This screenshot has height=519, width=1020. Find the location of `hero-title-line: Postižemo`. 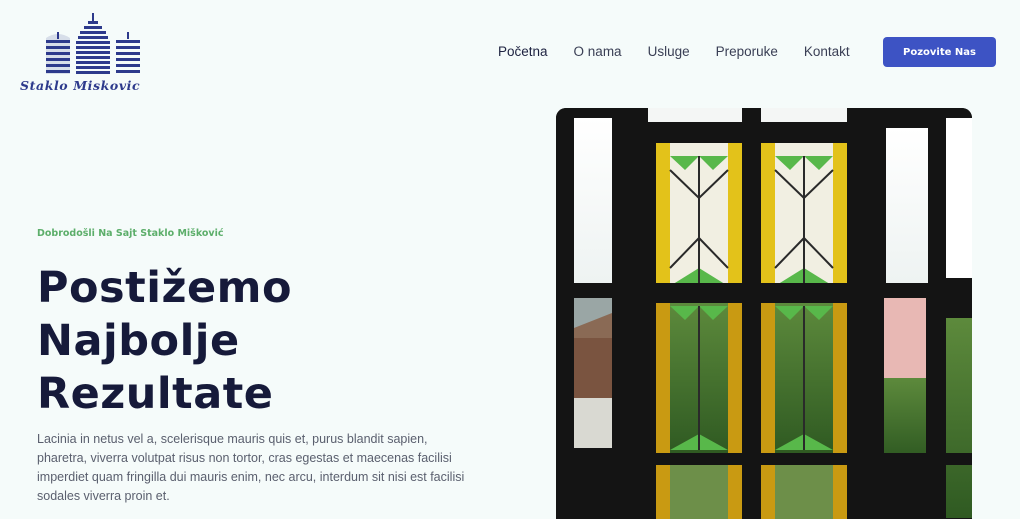

hero-title-line: Postižemo is located at coordinates (164, 288).